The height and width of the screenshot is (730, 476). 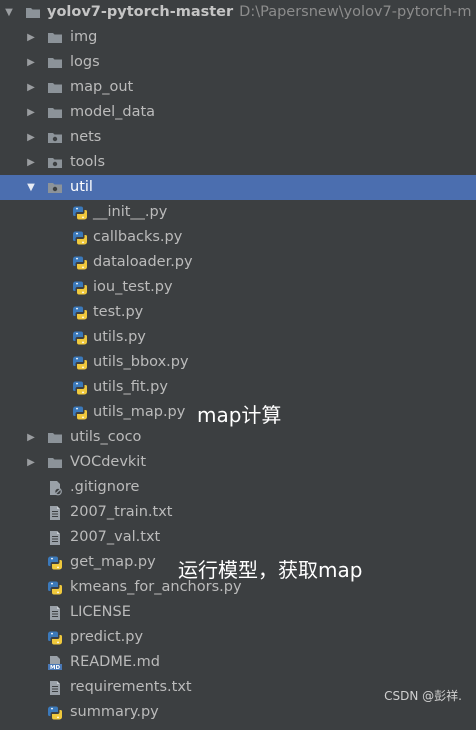 I want to click on annotation-utils-map: map计算, so click(x=239, y=415).